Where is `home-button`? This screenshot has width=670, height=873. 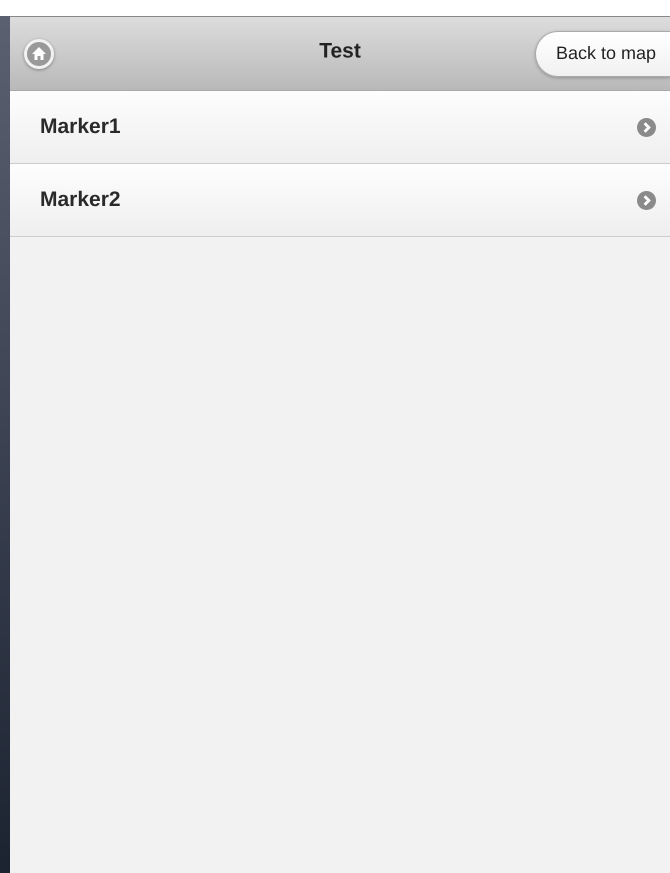 home-button is located at coordinates (39, 53).